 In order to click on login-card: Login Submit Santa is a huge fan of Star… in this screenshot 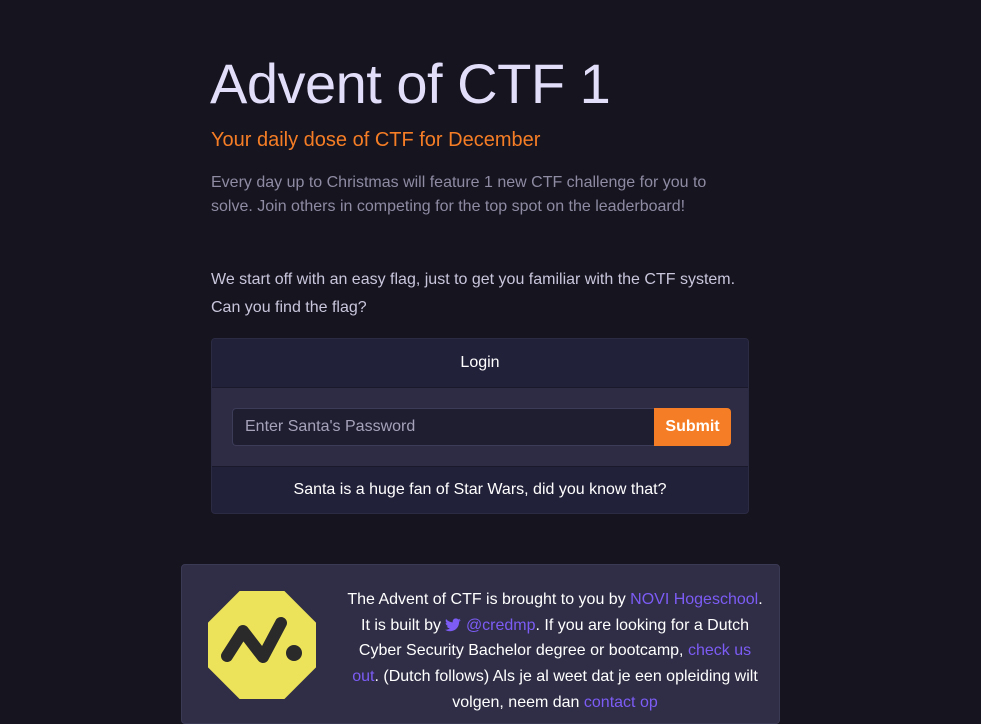, I will do `click(480, 426)`.